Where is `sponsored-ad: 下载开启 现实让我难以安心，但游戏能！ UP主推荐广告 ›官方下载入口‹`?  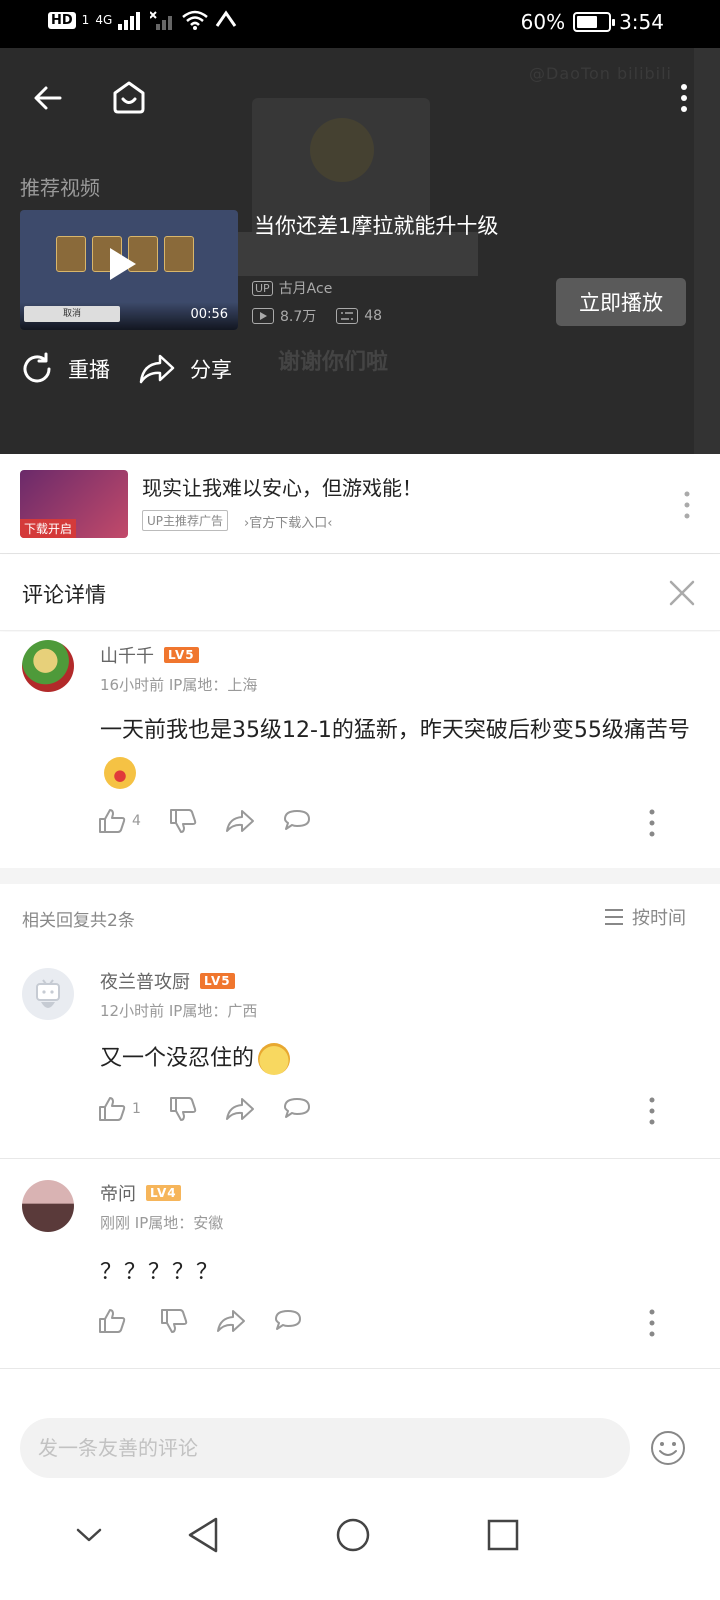
sponsored-ad: 下载开启 现实让我难以安心，但游戏能！ UP主推荐广告 ›官方下载入口‹ is located at coordinates (360, 504).